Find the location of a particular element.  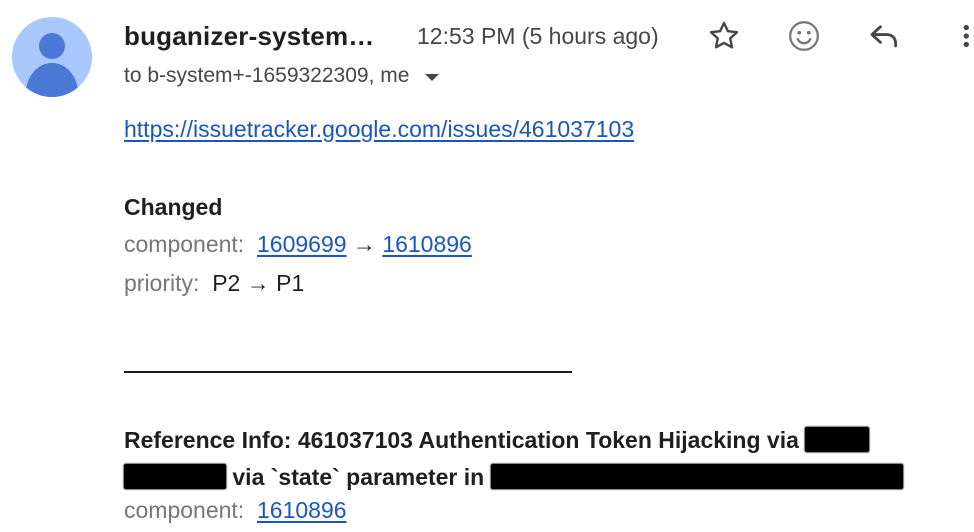

avatar-head is located at coordinates (52, 46).